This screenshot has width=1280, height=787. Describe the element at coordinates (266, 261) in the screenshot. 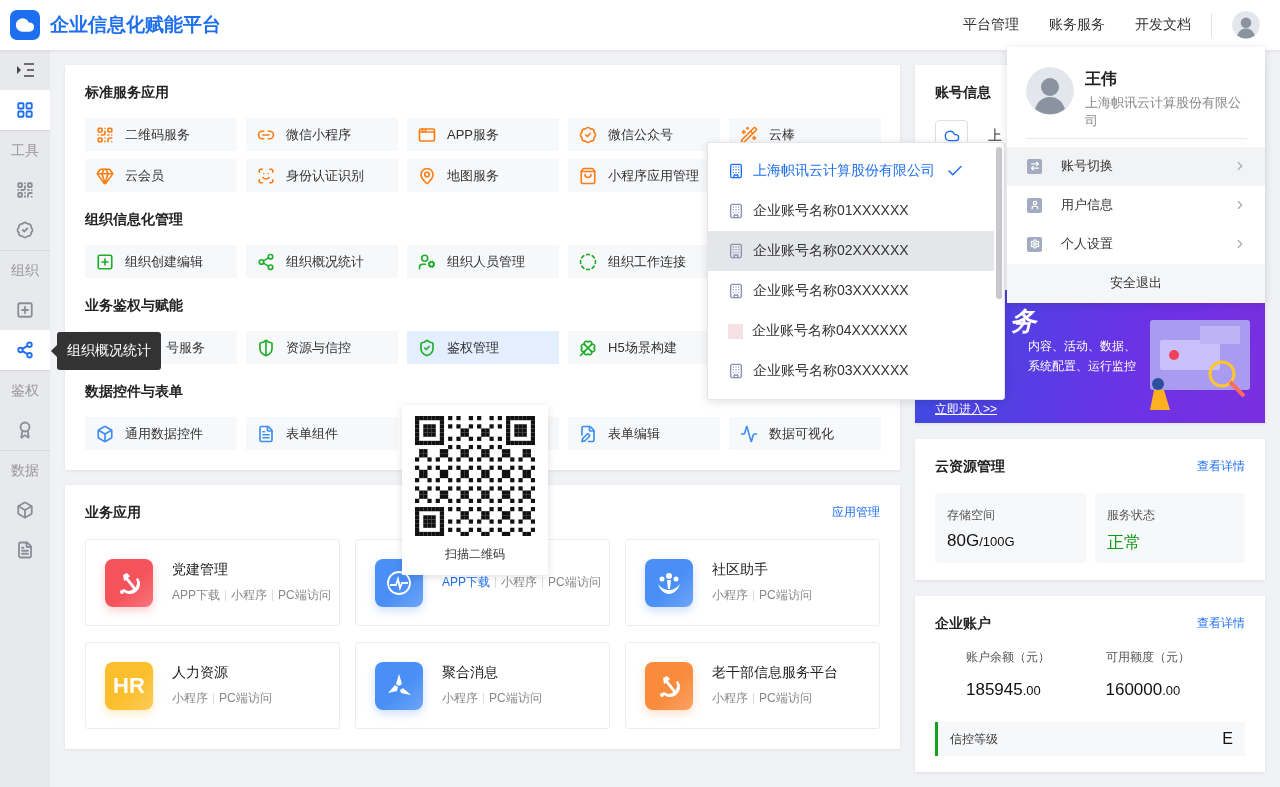

I see `nodes-icon` at that location.